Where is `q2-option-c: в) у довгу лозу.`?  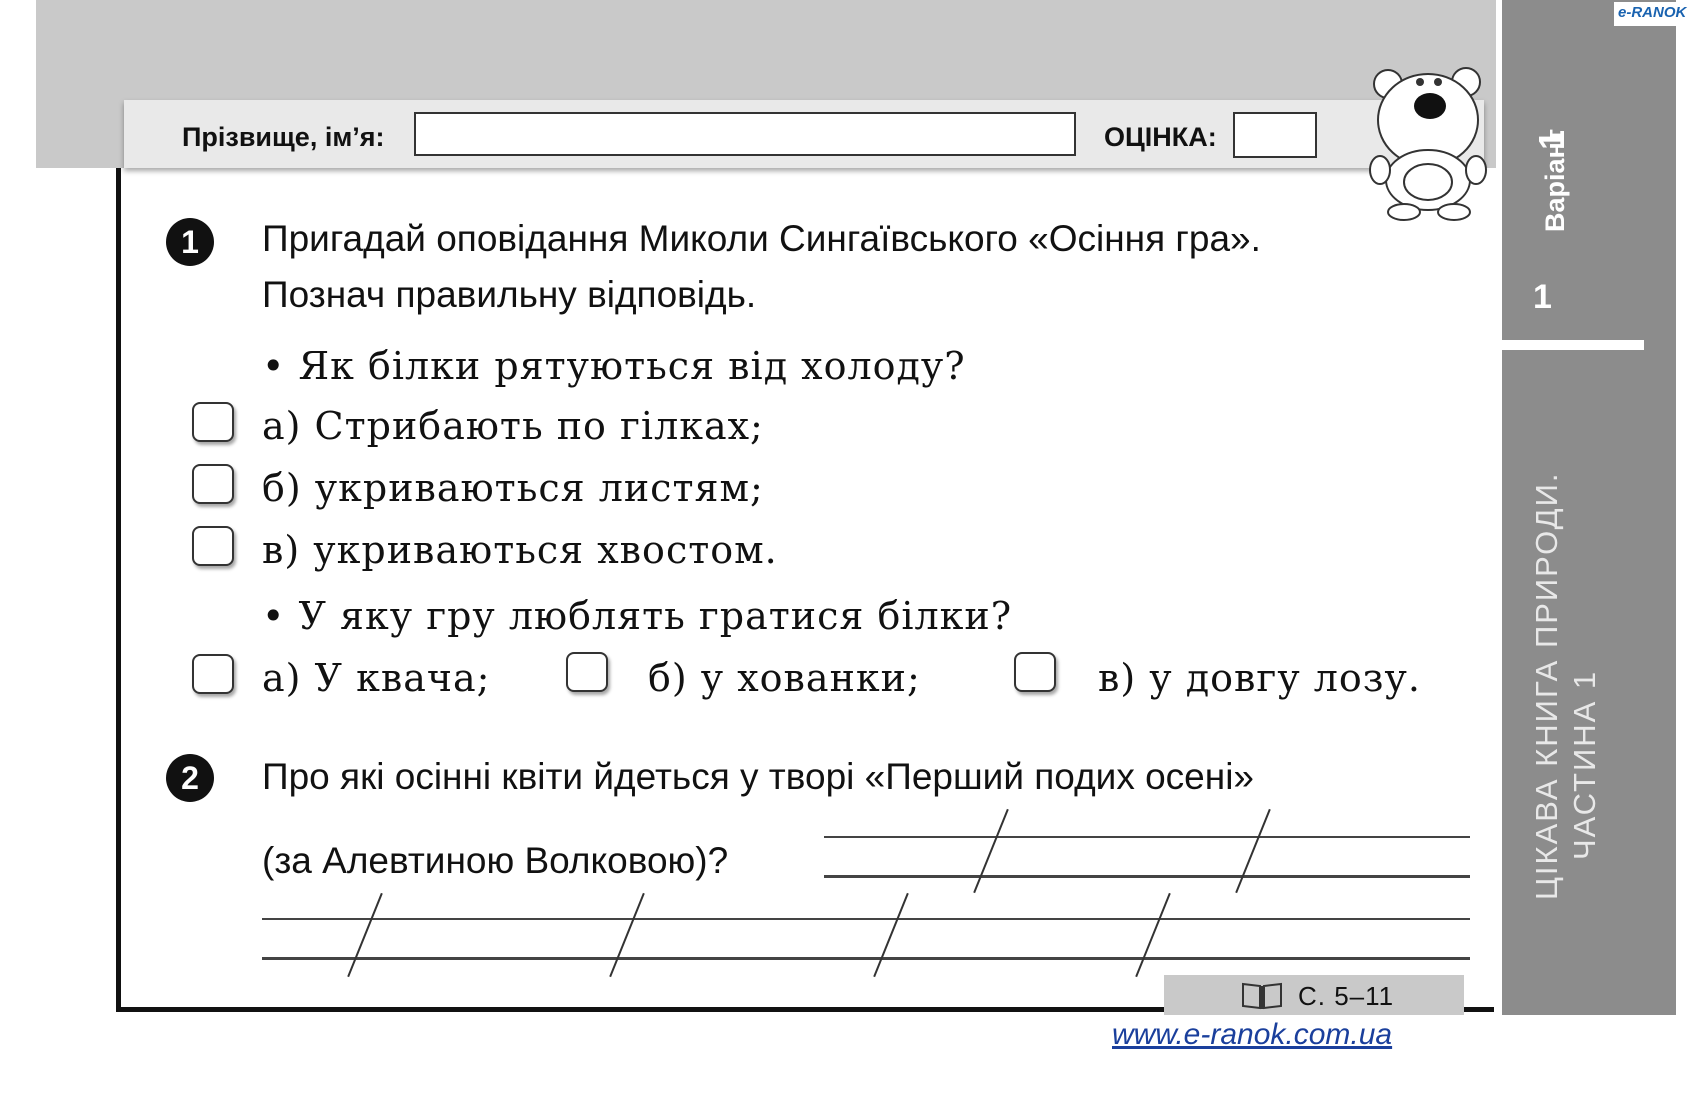 q2-option-c: в) у довгу лозу. is located at coordinates (1259, 678).